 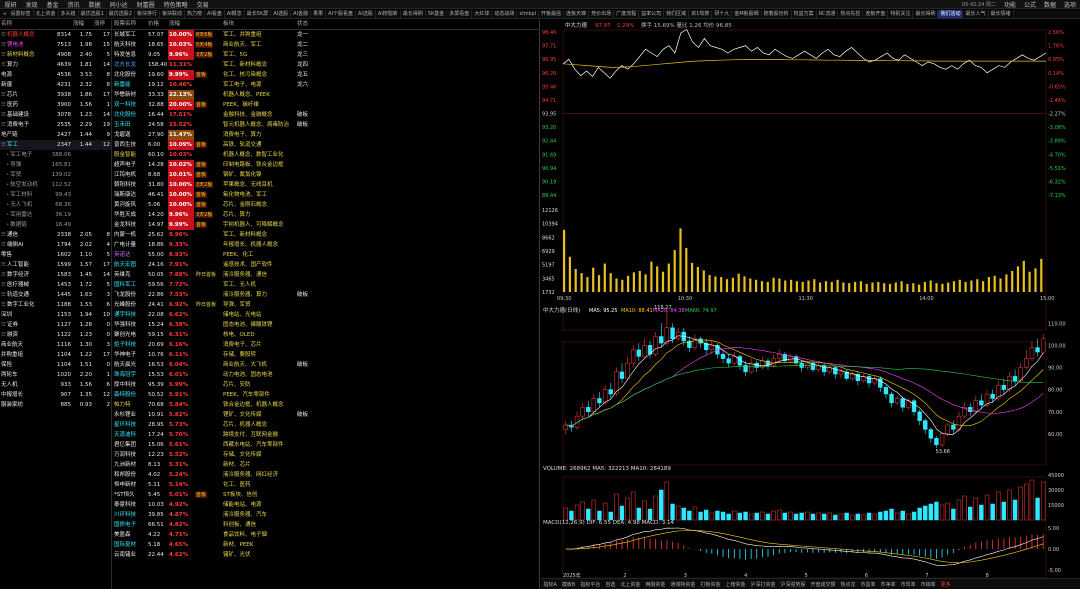 What do you see at coordinates (326, 305) in the screenshot?
I see `stock-row: 光峰股份 24.41 6.92% 昨日首板 导弹、军贸` at bounding box center [326, 305].